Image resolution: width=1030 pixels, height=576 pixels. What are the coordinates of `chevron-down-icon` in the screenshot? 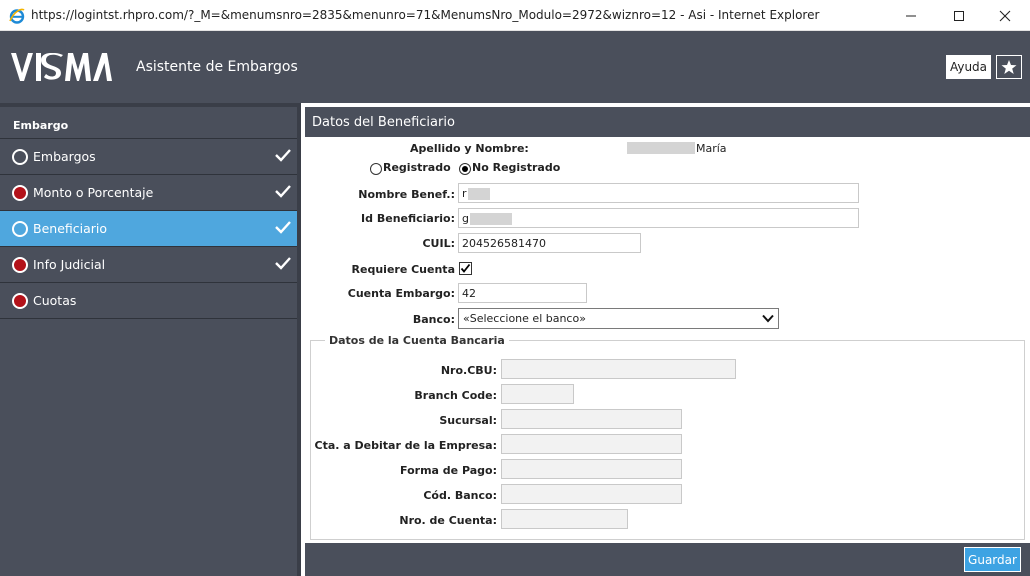 It's located at (768, 318).